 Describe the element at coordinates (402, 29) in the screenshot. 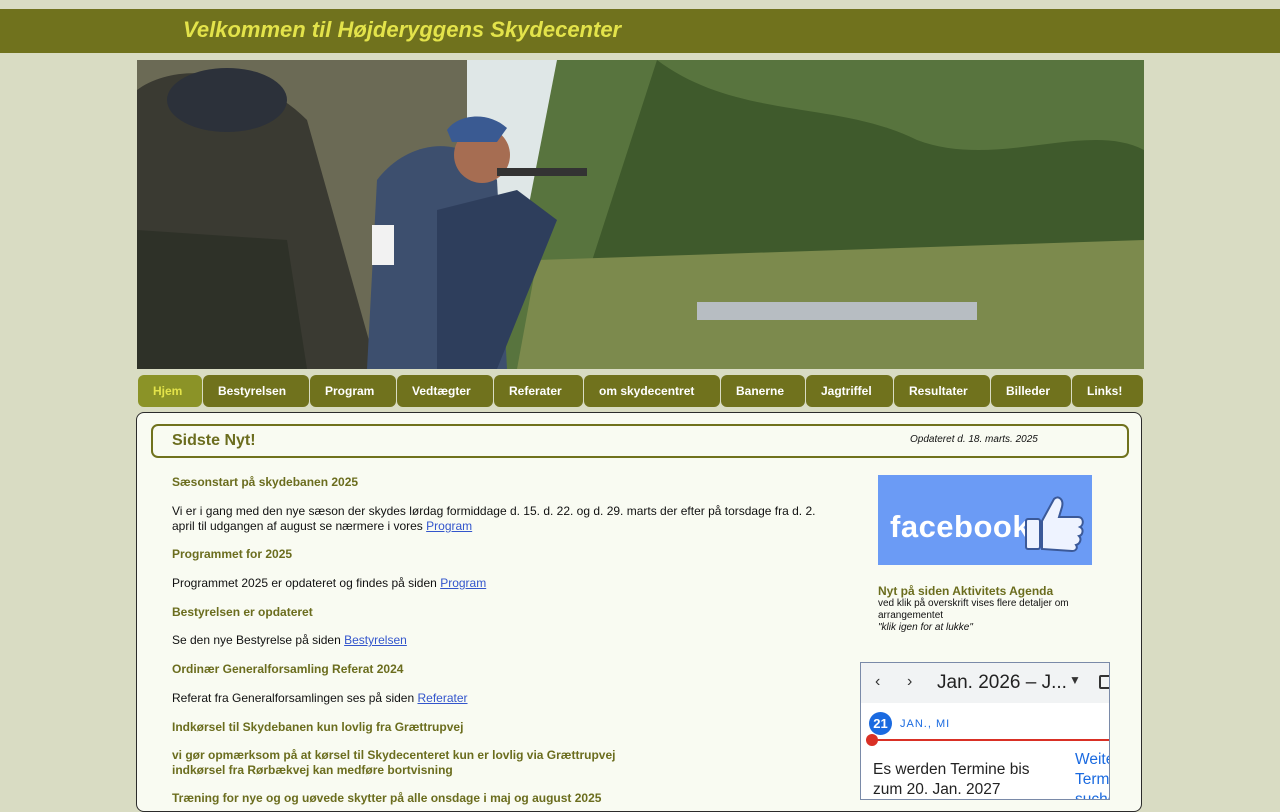

I see `site-title: Velkommen til Højderyggens Skydecenter` at that location.